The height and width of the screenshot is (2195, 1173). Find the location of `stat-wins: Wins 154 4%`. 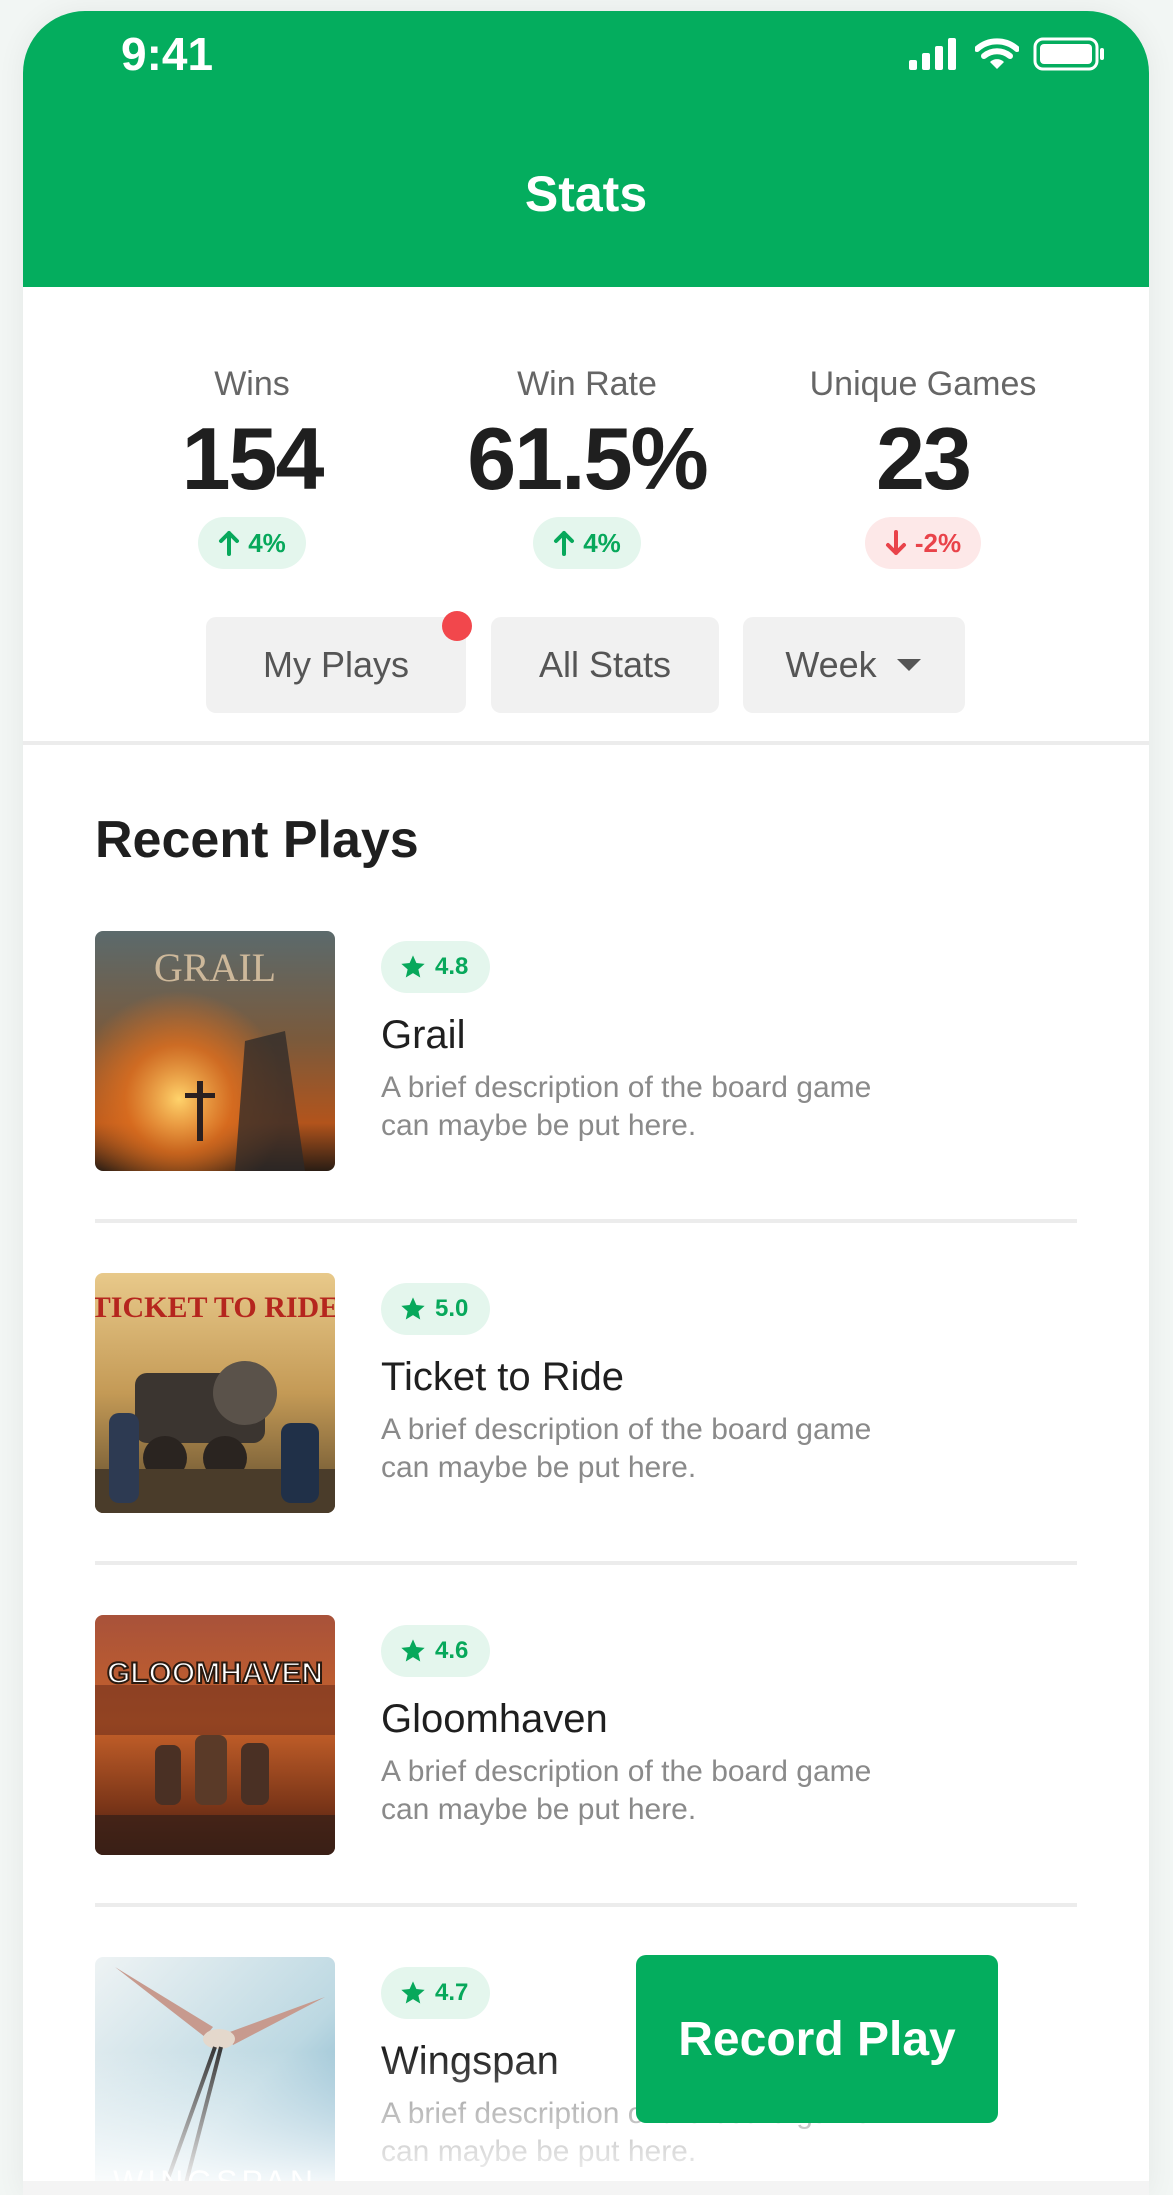

stat-wins: Wins 154 4% is located at coordinates (252, 468).